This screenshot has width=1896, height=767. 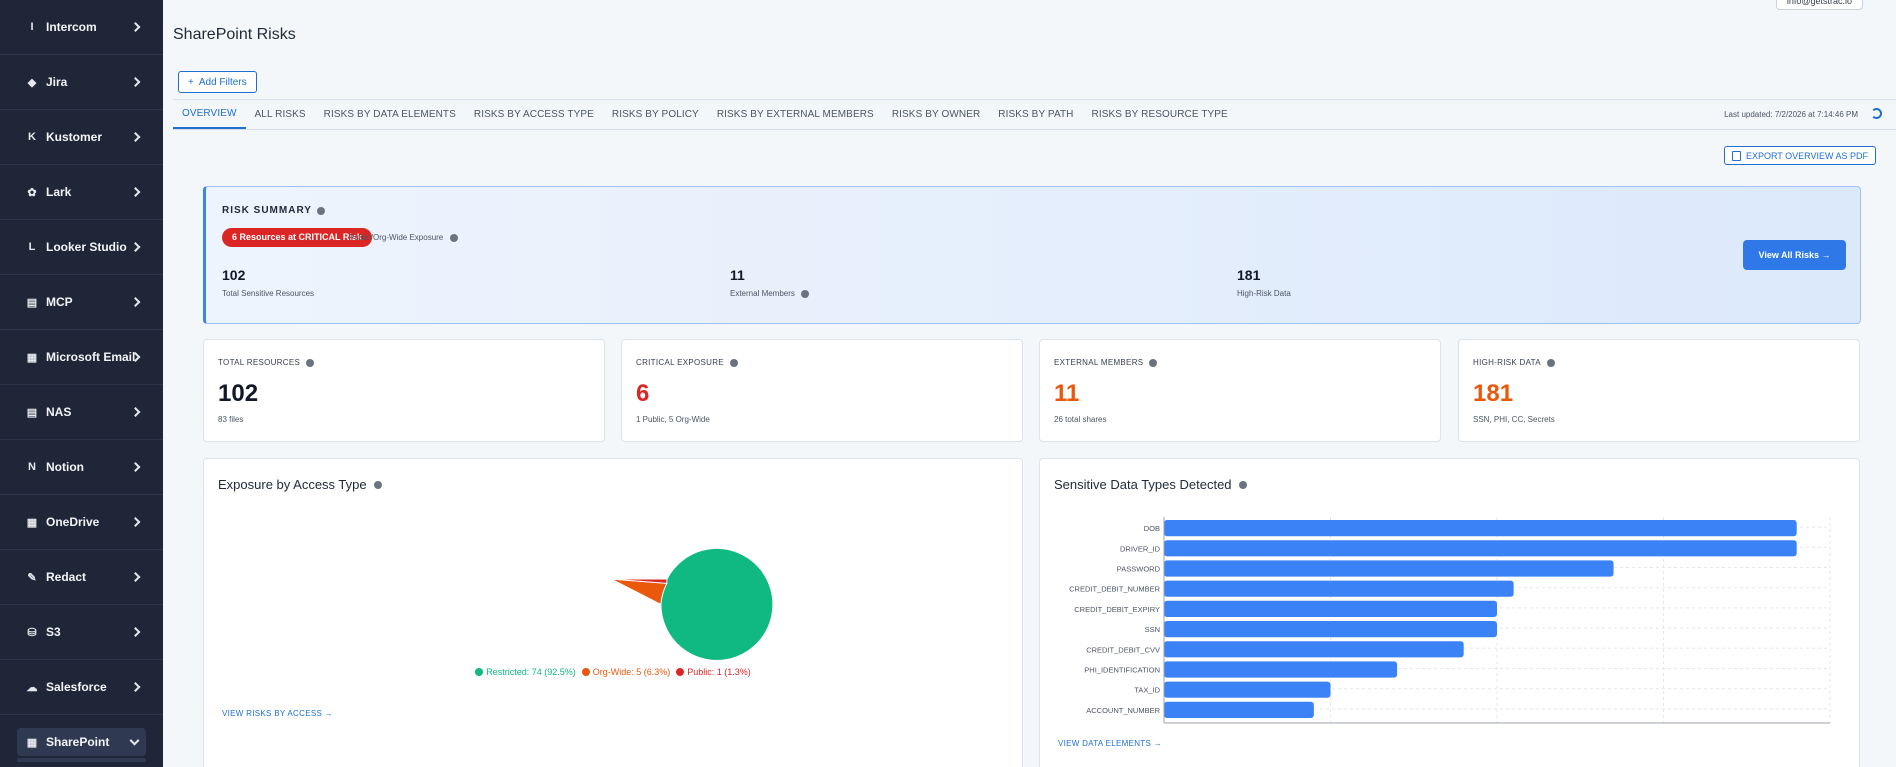 What do you see at coordinates (1480, 528) in the screenshot?
I see `bar-dob` at bounding box center [1480, 528].